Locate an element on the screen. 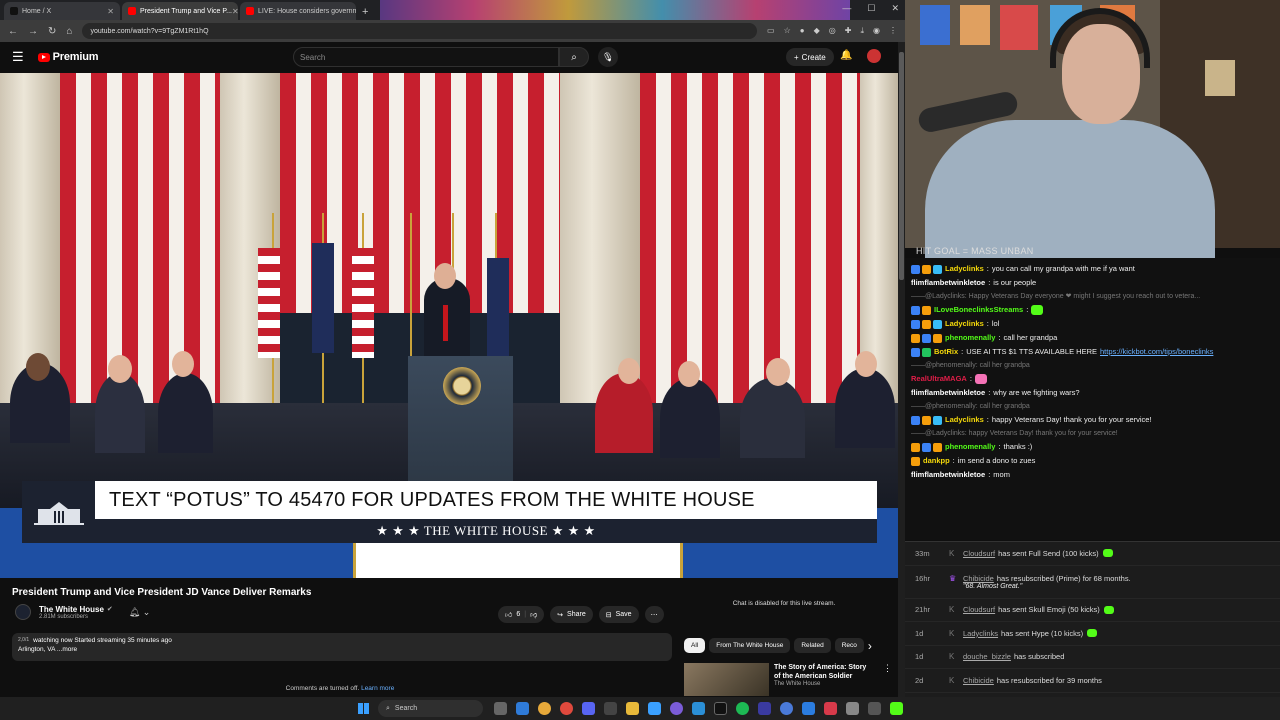  filter-chip: Related is located at coordinates (812, 645).